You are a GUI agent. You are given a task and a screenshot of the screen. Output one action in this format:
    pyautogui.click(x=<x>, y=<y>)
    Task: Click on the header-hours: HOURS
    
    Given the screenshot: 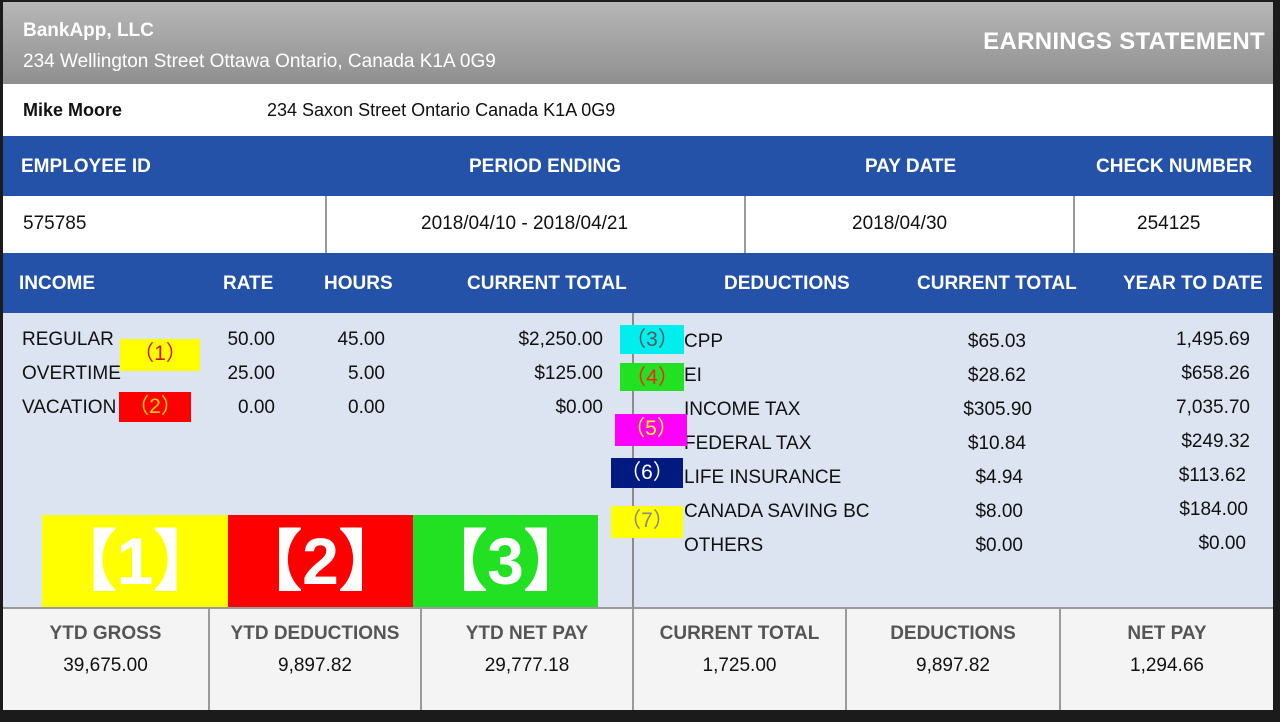 What is the action you would take?
    pyautogui.click(x=358, y=283)
    